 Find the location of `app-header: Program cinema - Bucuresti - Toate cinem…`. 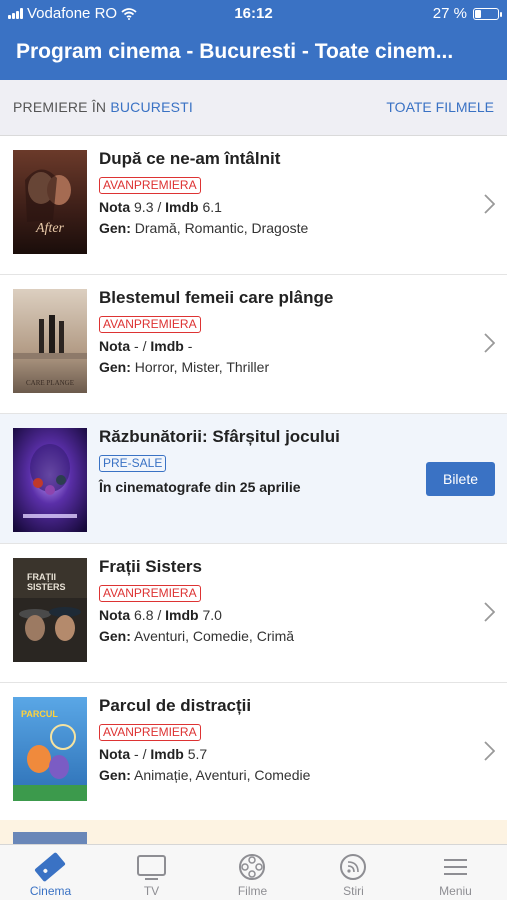

app-header: Program cinema - Bucuresti - Toate cinem… is located at coordinates (253, 54).